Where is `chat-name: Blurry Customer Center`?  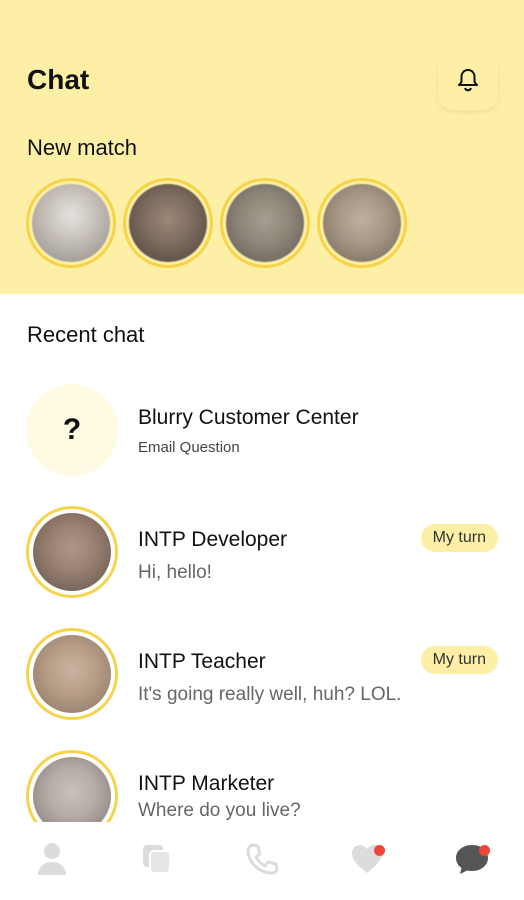 chat-name: Blurry Customer Center is located at coordinates (248, 417).